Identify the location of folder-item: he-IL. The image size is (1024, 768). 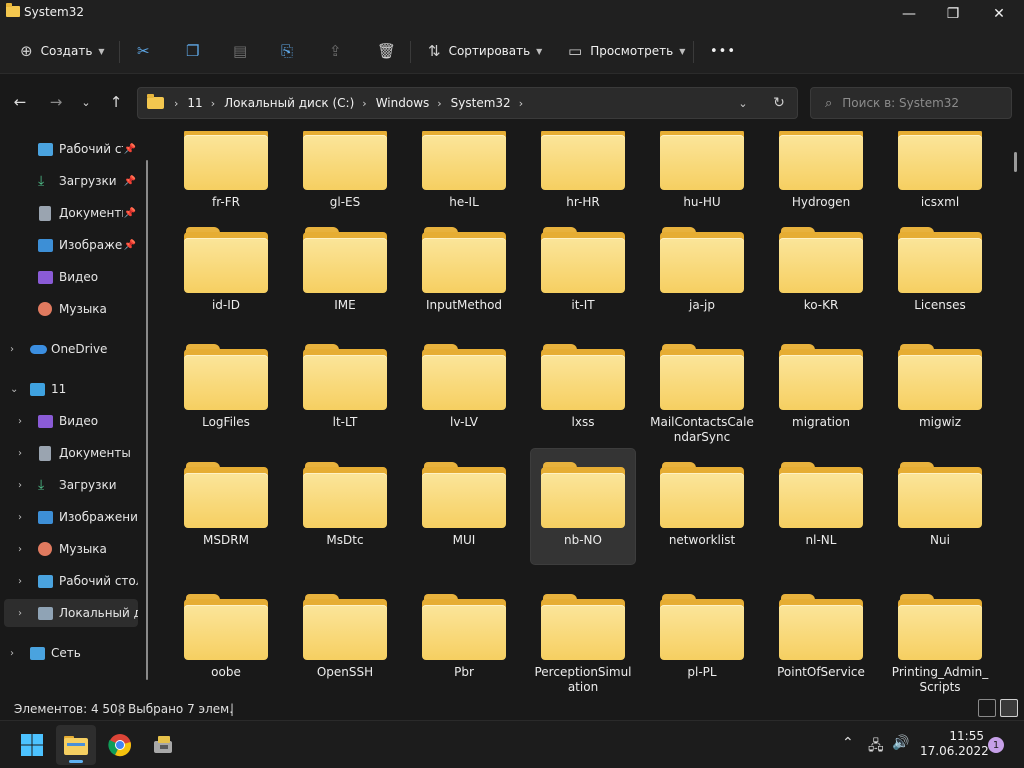
(464, 178).